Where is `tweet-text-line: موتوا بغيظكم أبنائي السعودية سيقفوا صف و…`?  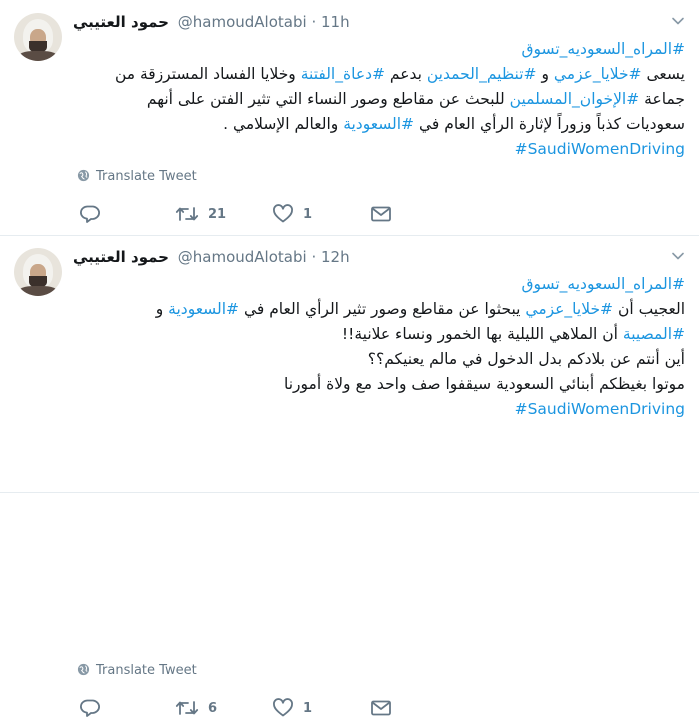
tweet-text-line: موتوا بغيظكم أبنائي السعودية سيقفوا صف و… is located at coordinates (379, 384).